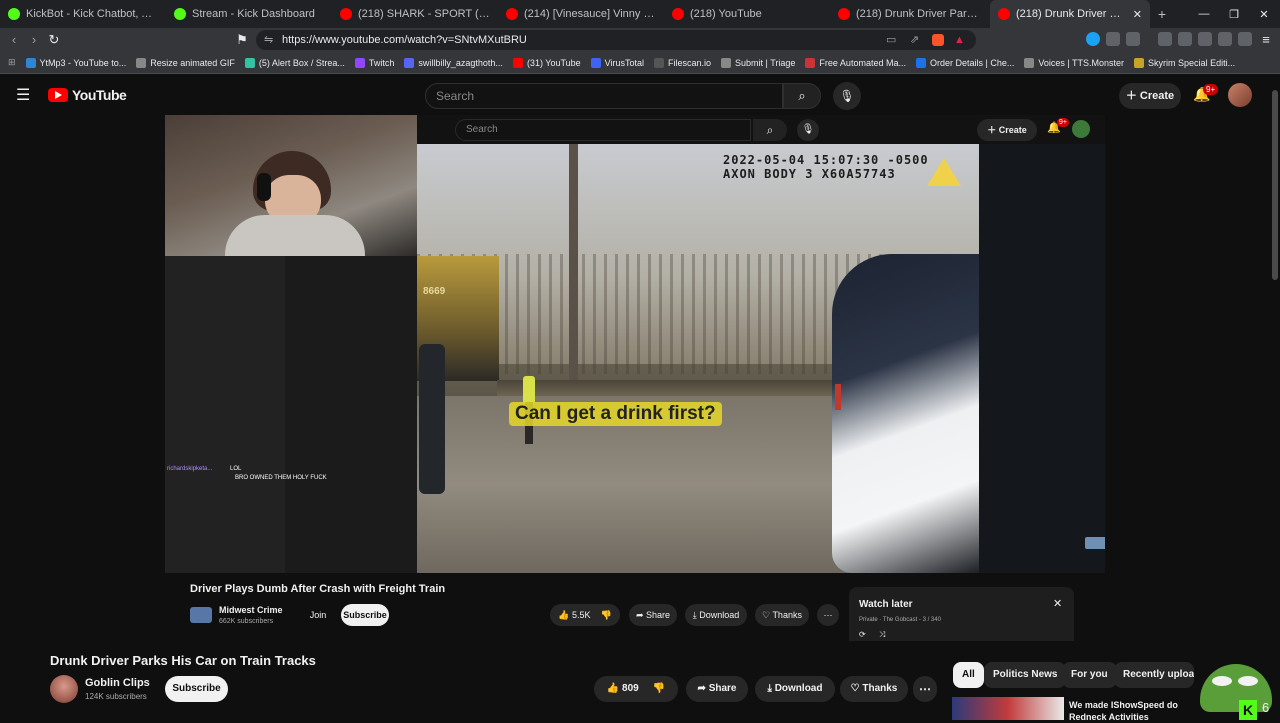 The image size is (1280, 723). Describe the element at coordinates (268, 40) in the screenshot. I see `site-info-icon: ⇋` at that location.